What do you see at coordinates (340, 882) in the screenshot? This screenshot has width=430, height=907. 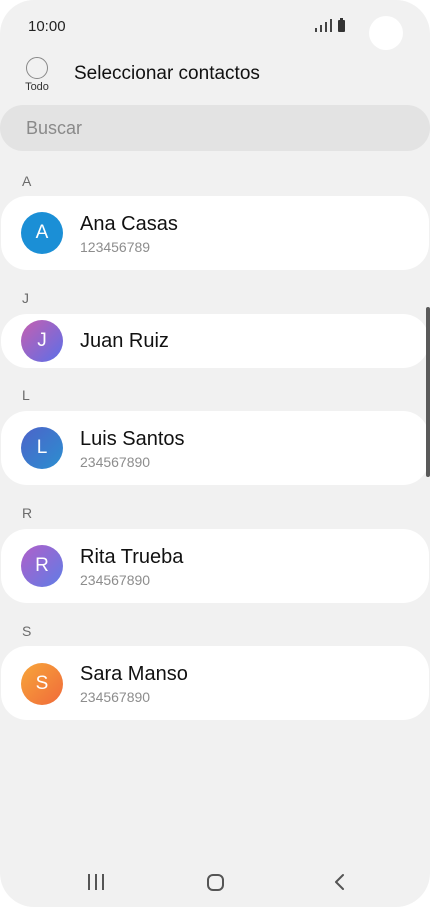 I see `back-icon` at bounding box center [340, 882].